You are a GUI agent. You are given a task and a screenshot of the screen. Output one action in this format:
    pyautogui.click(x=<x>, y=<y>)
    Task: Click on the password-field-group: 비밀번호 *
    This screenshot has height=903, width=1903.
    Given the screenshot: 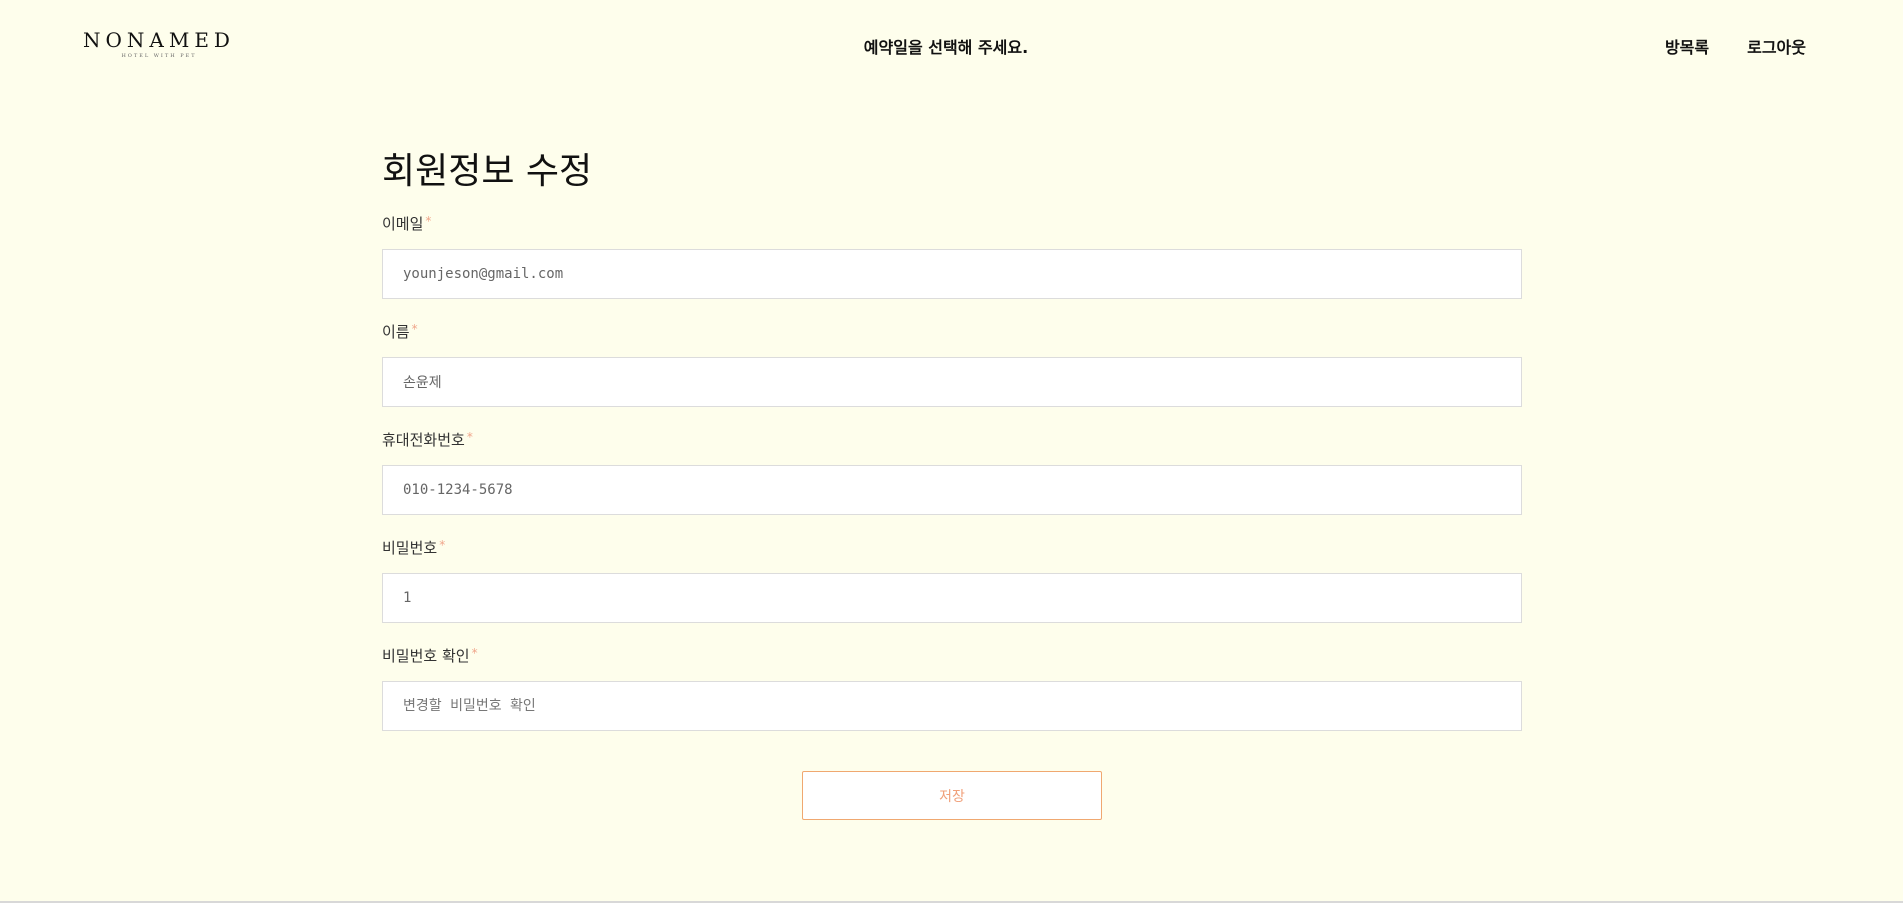 What is the action you would take?
    pyautogui.click(x=952, y=580)
    